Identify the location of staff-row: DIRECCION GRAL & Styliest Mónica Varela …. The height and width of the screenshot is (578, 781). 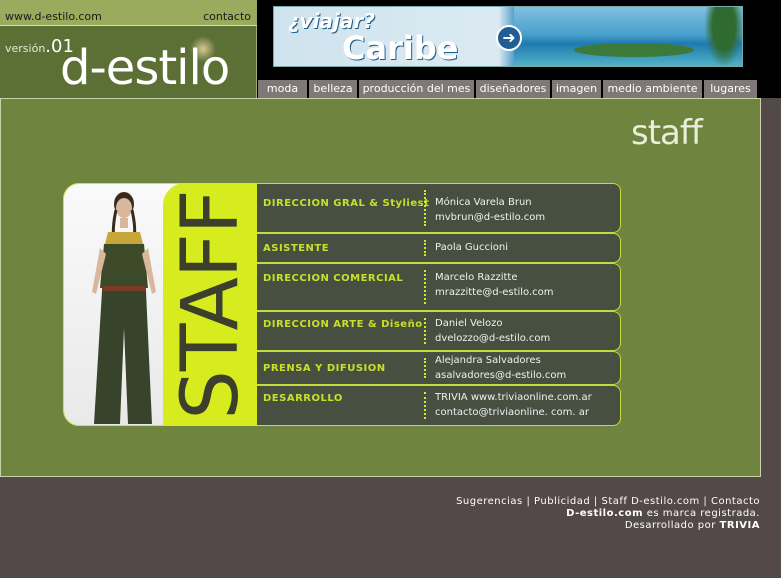
(439, 208).